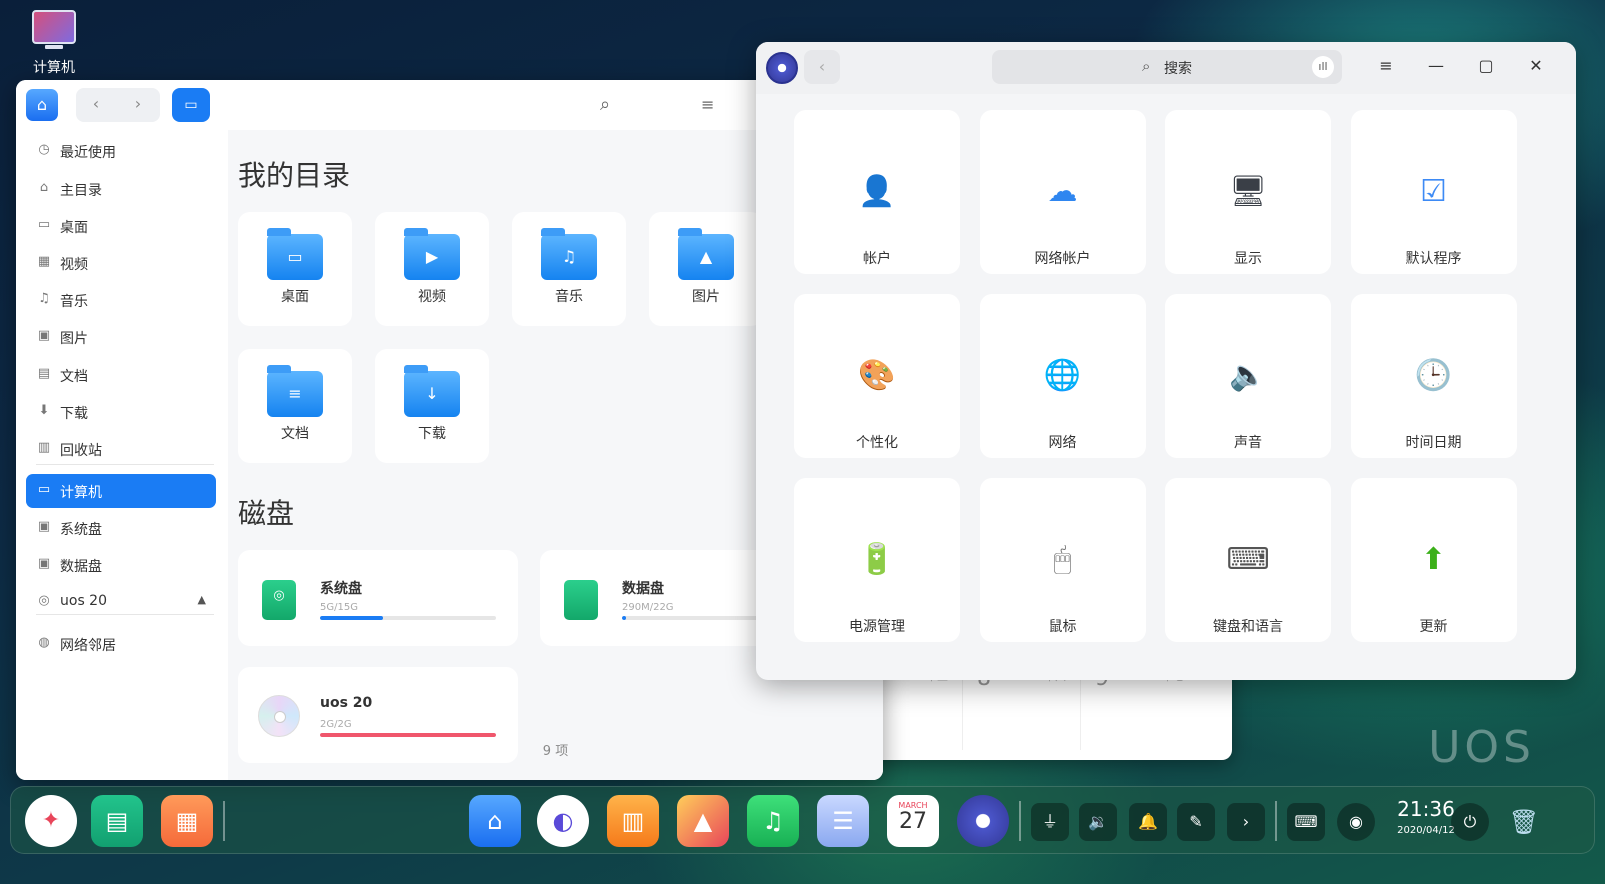 This screenshot has width=1605, height=884. I want to click on multitask-view-icon: ▤, so click(117, 821).